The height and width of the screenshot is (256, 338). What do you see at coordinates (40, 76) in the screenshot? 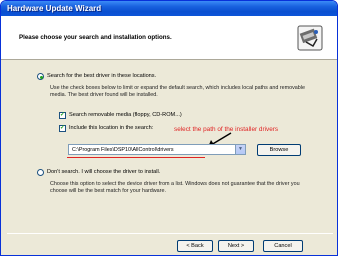
I see `search-best-driver-radio` at bounding box center [40, 76].